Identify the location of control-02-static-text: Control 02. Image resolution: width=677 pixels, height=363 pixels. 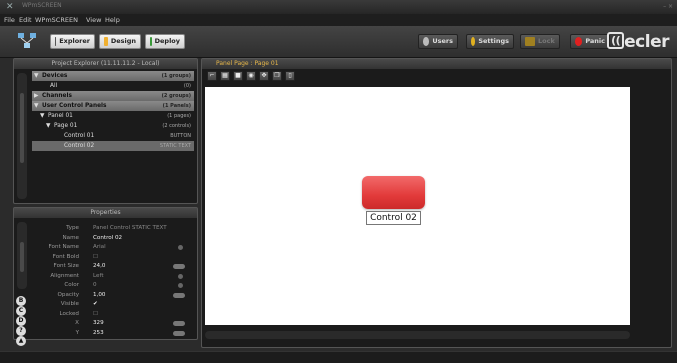
(393, 218).